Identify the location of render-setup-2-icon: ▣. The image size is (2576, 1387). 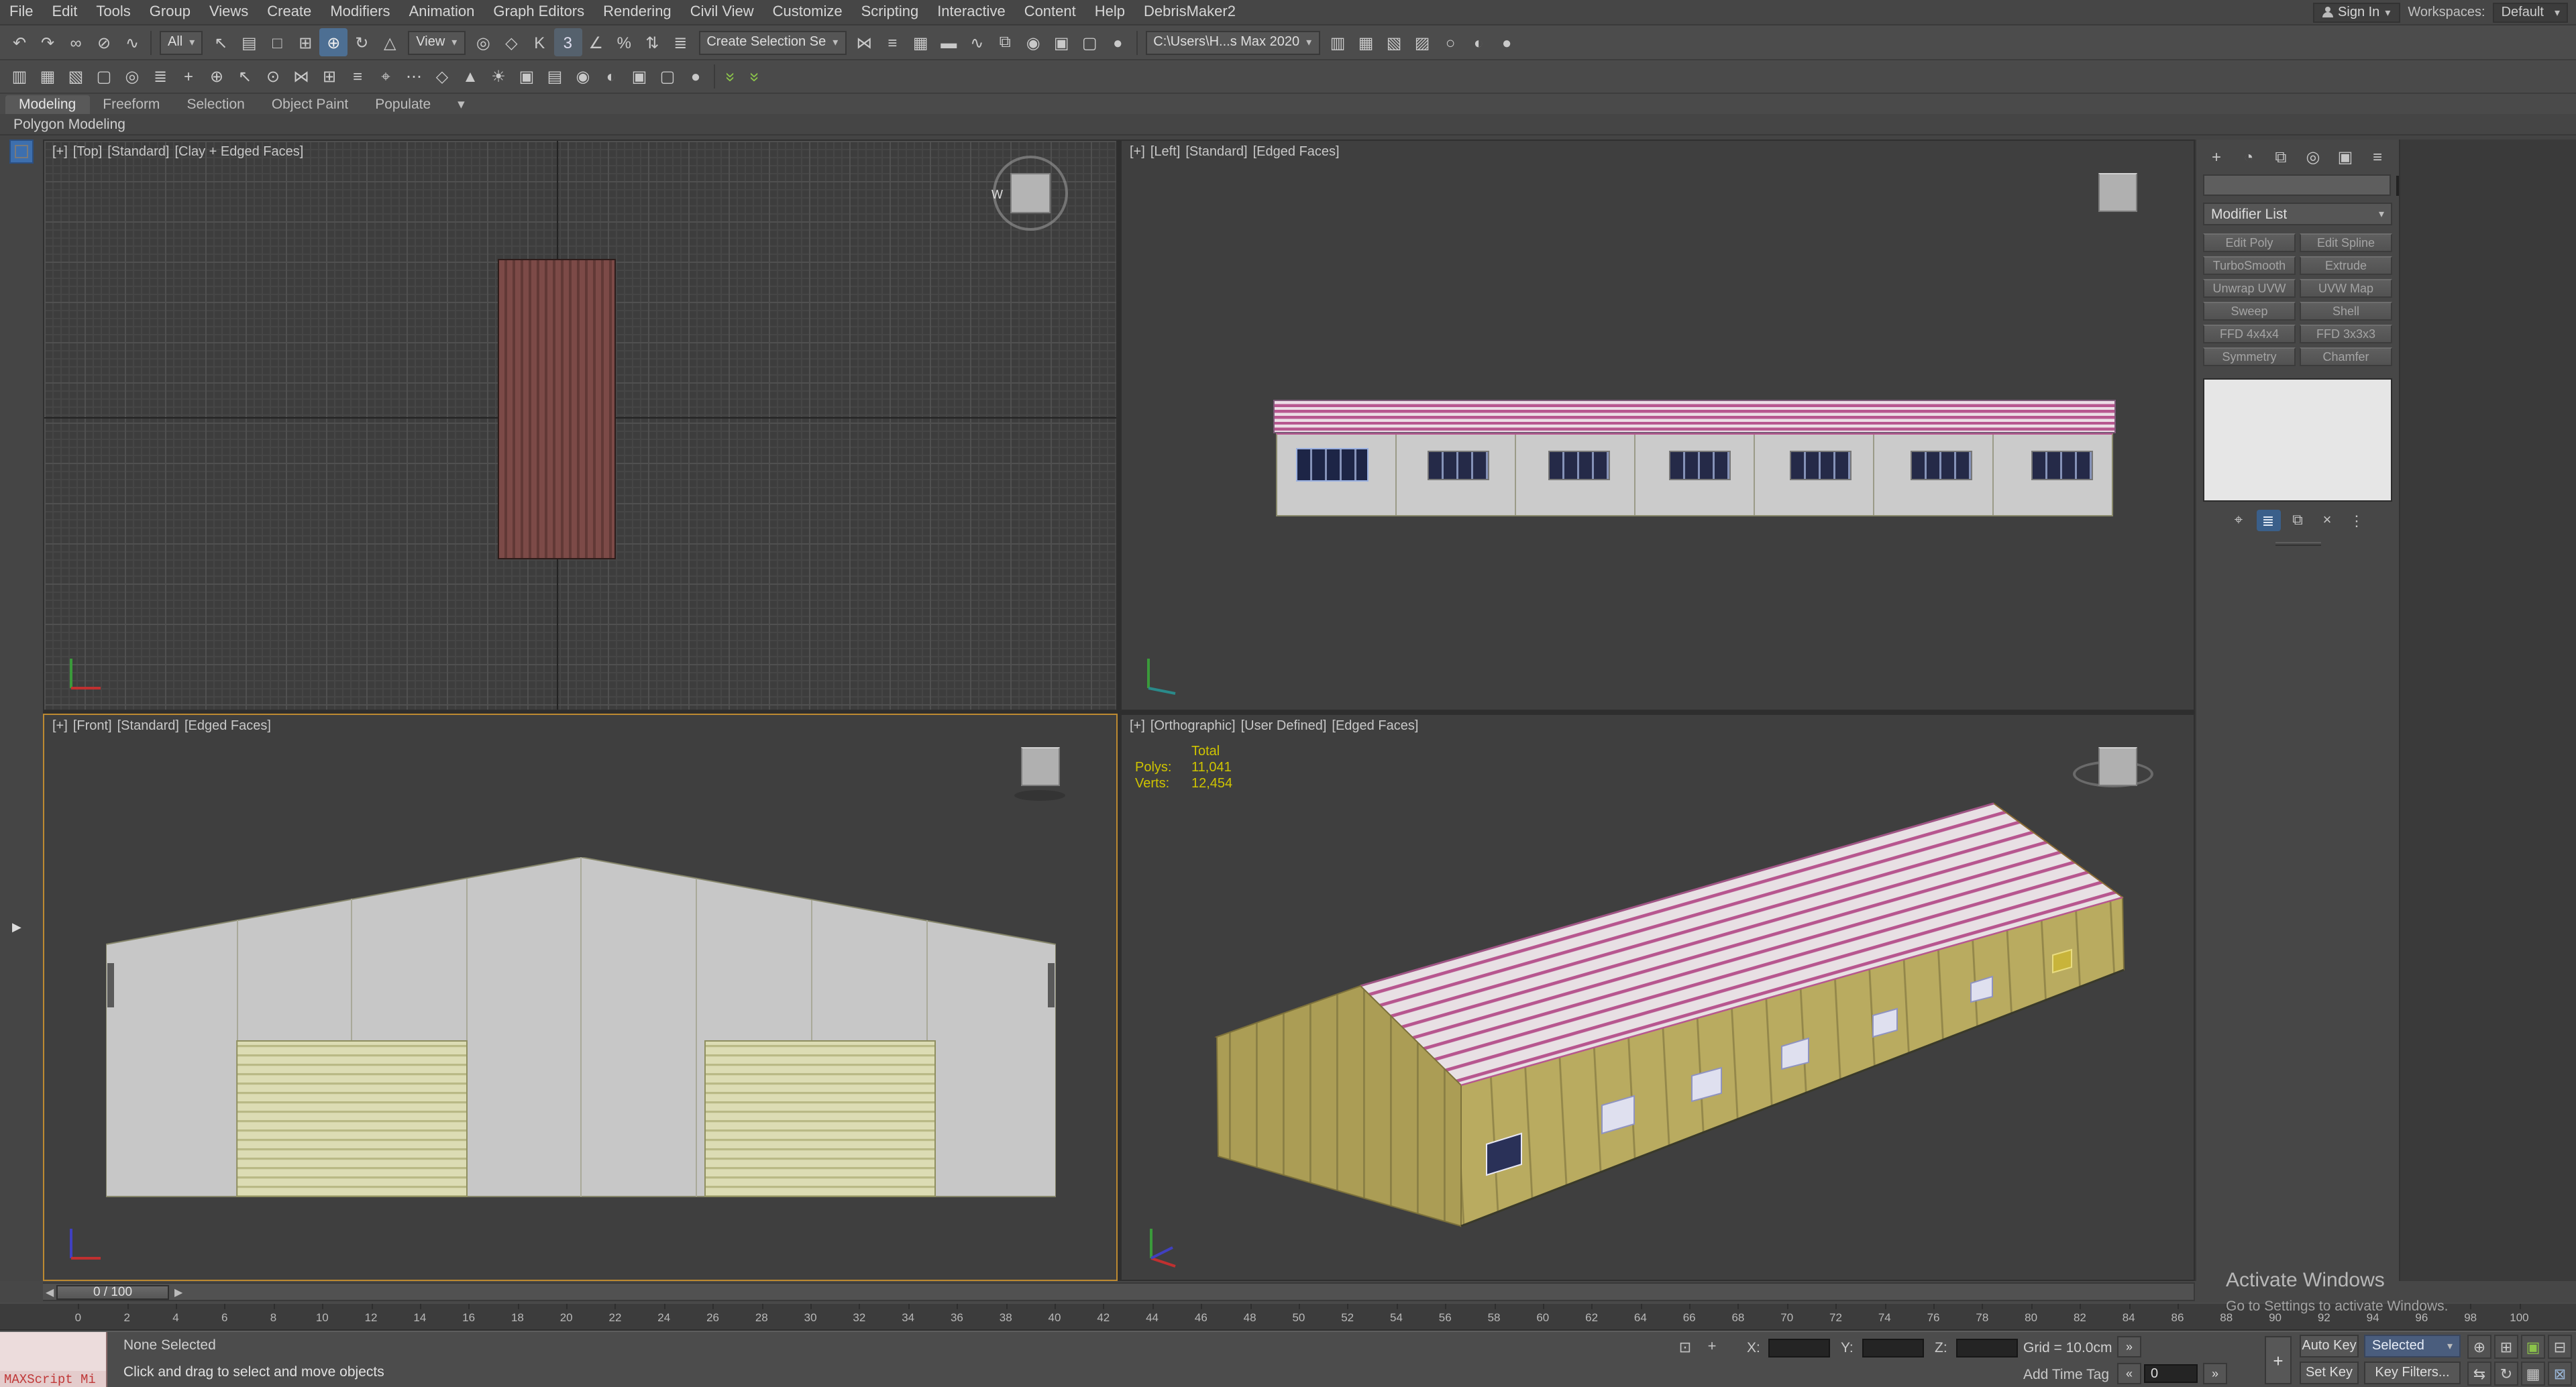
(639, 76).